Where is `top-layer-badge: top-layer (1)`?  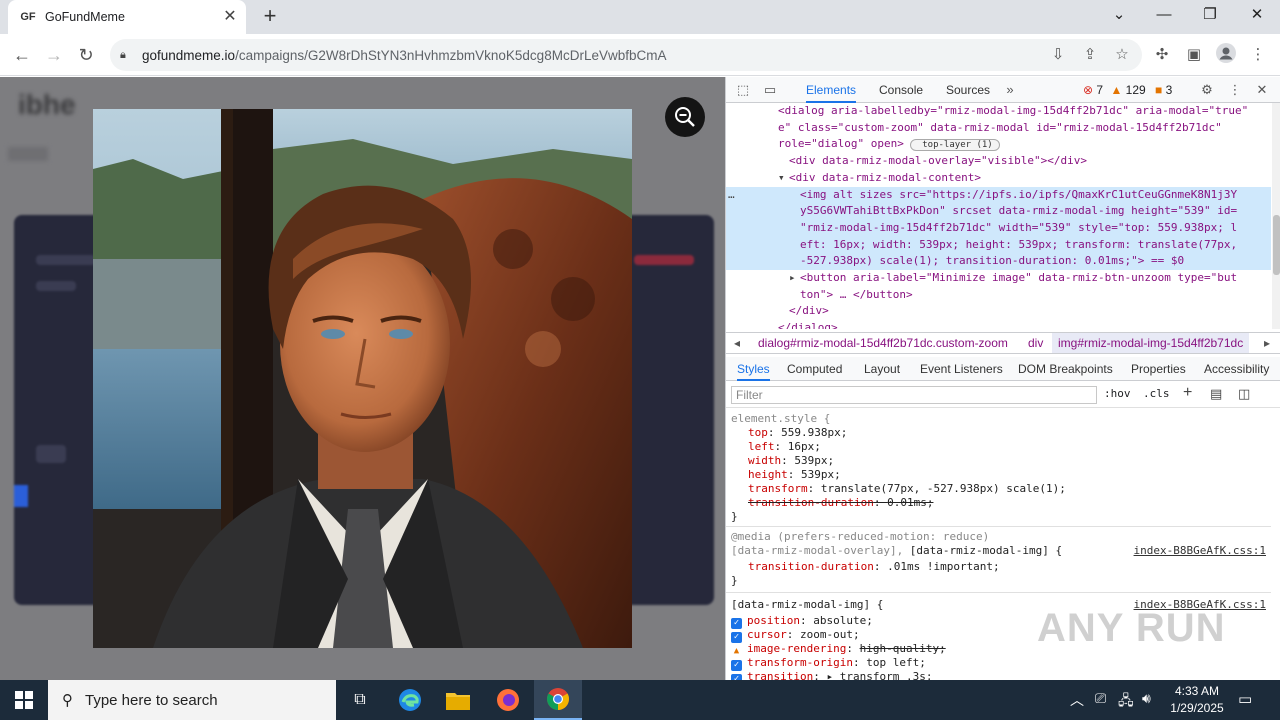
top-layer-badge: top-layer (1) is located at coordinates (954, 145).